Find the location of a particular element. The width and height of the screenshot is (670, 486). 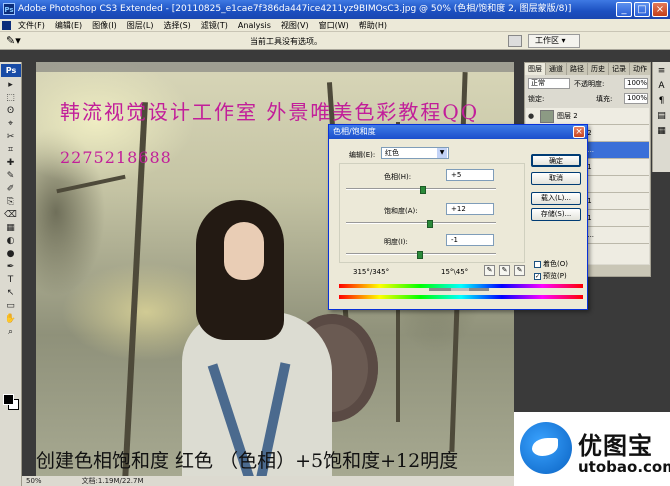

tool-presets-icon: ▦ is located at coordinates (662, 131).